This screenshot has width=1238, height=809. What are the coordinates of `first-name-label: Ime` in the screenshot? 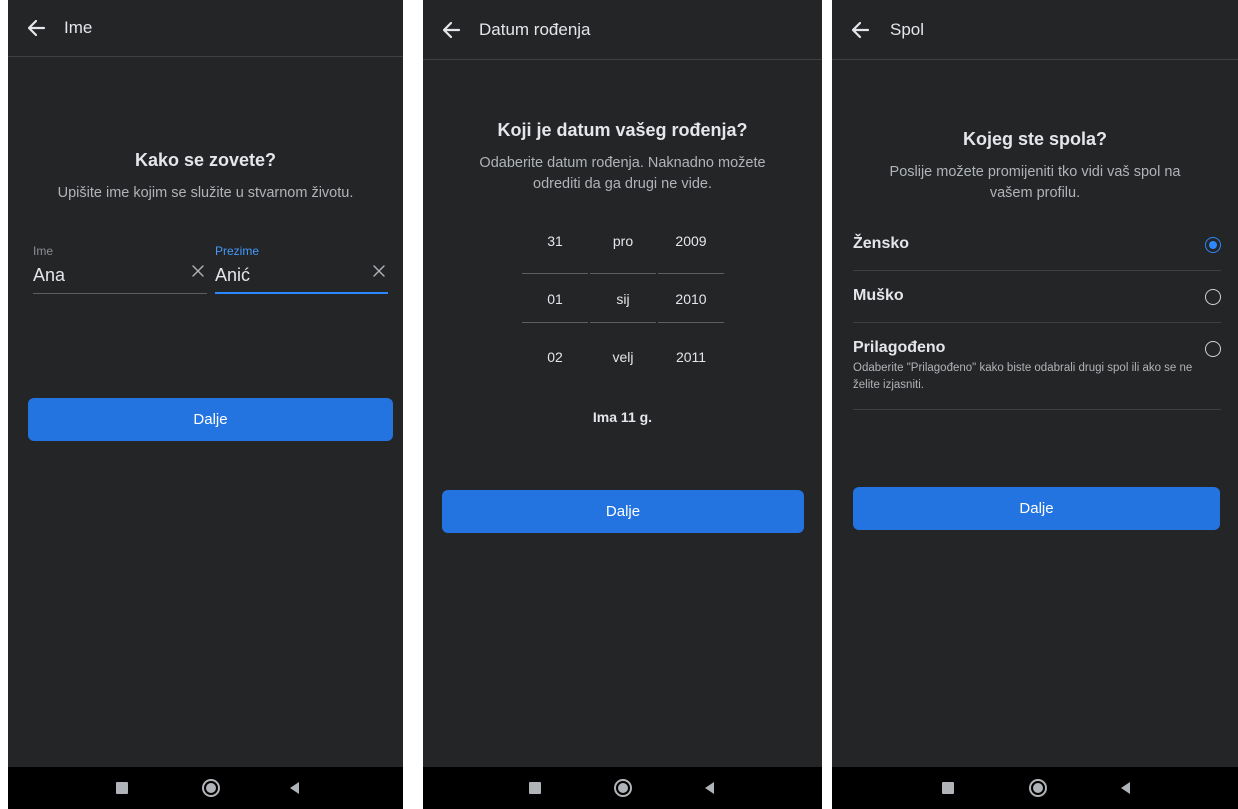 It's located at (43, 251).